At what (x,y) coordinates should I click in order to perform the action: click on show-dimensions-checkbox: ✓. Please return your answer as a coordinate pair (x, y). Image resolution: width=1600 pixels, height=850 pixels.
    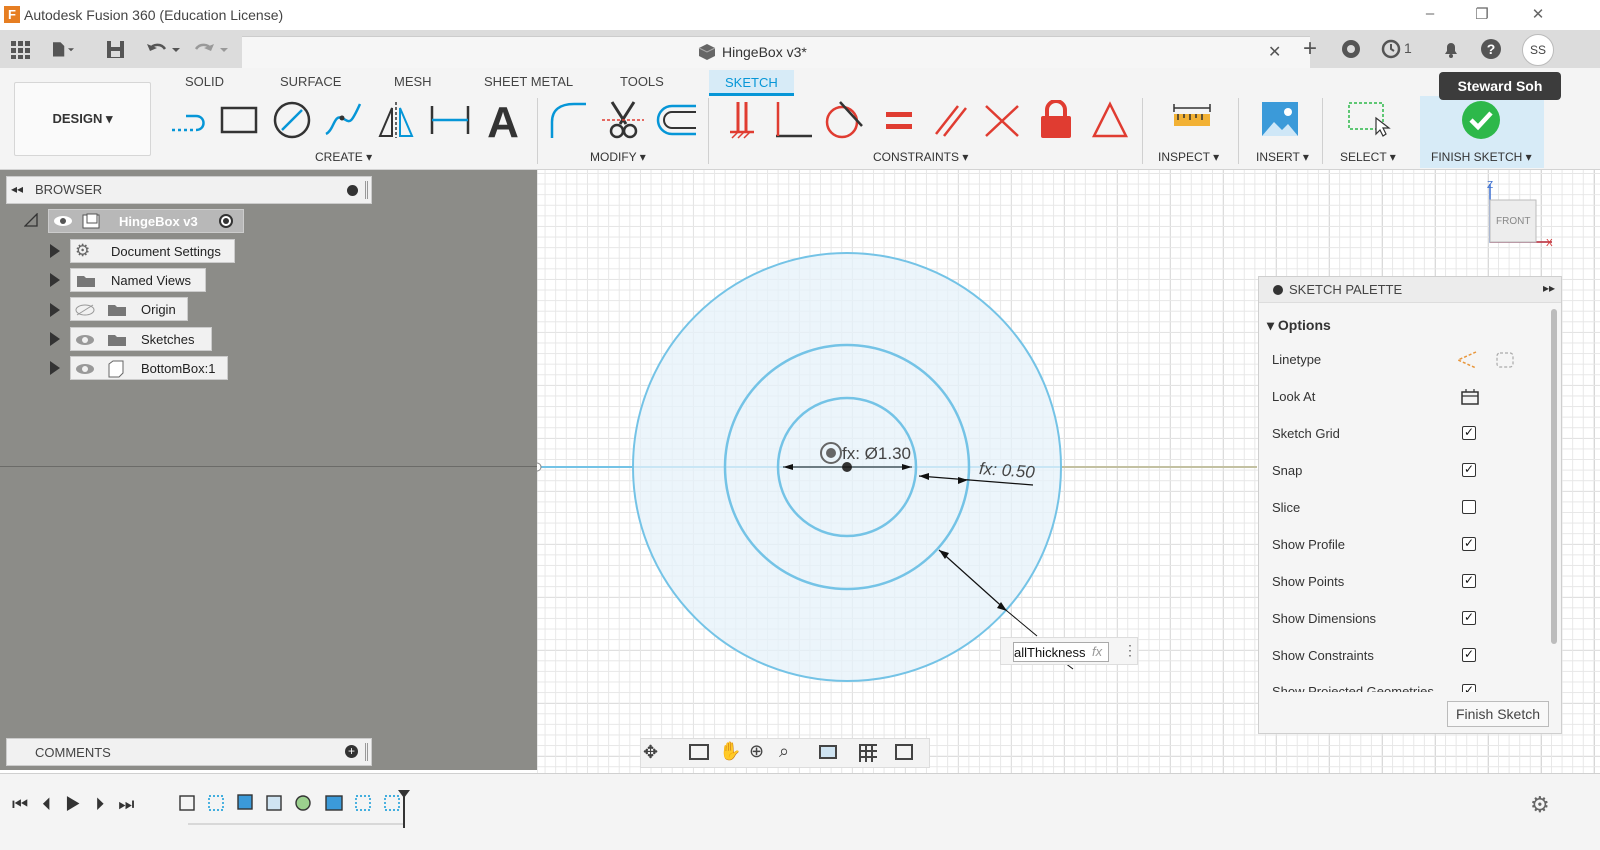
    Looking at the image, I should click on (1469, 618).